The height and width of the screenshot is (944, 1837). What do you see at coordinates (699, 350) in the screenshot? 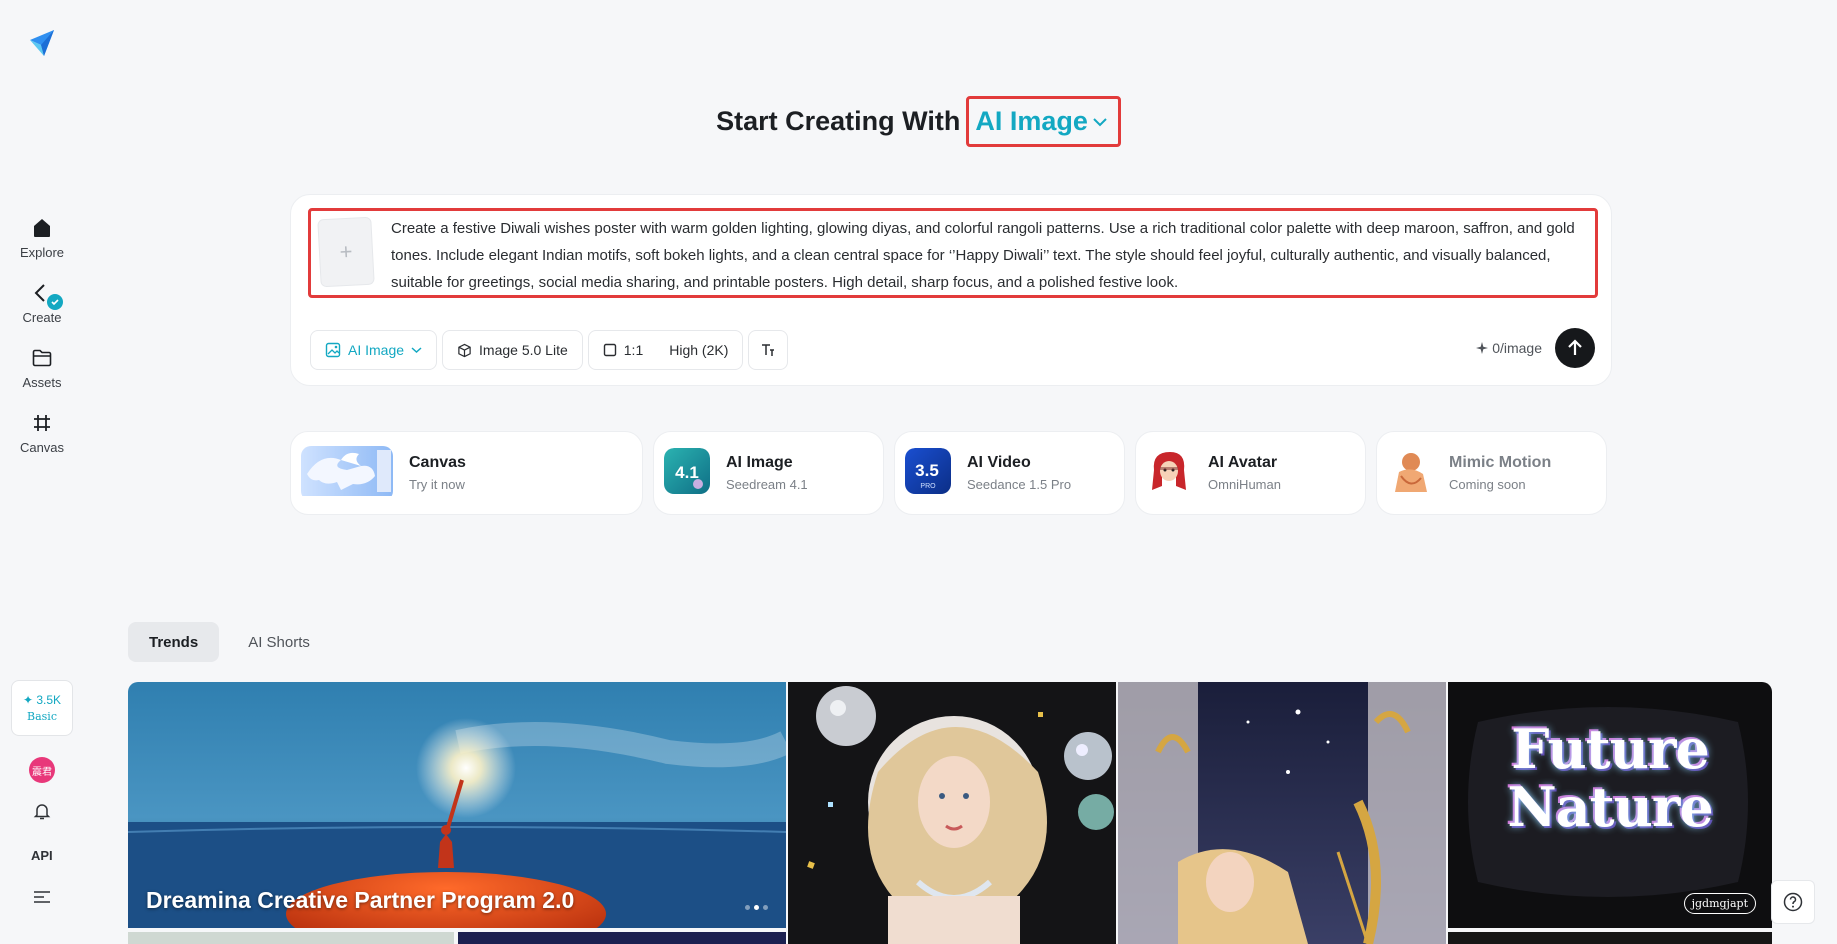
I see `quality-label: High (2K)` at bounding box center [699, 350].